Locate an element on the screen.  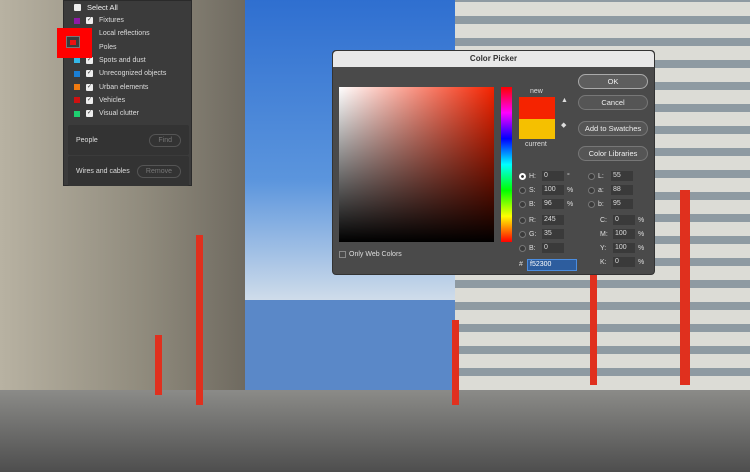
wires-section: Wires and cables Remove is located at coordinates (128, 171).